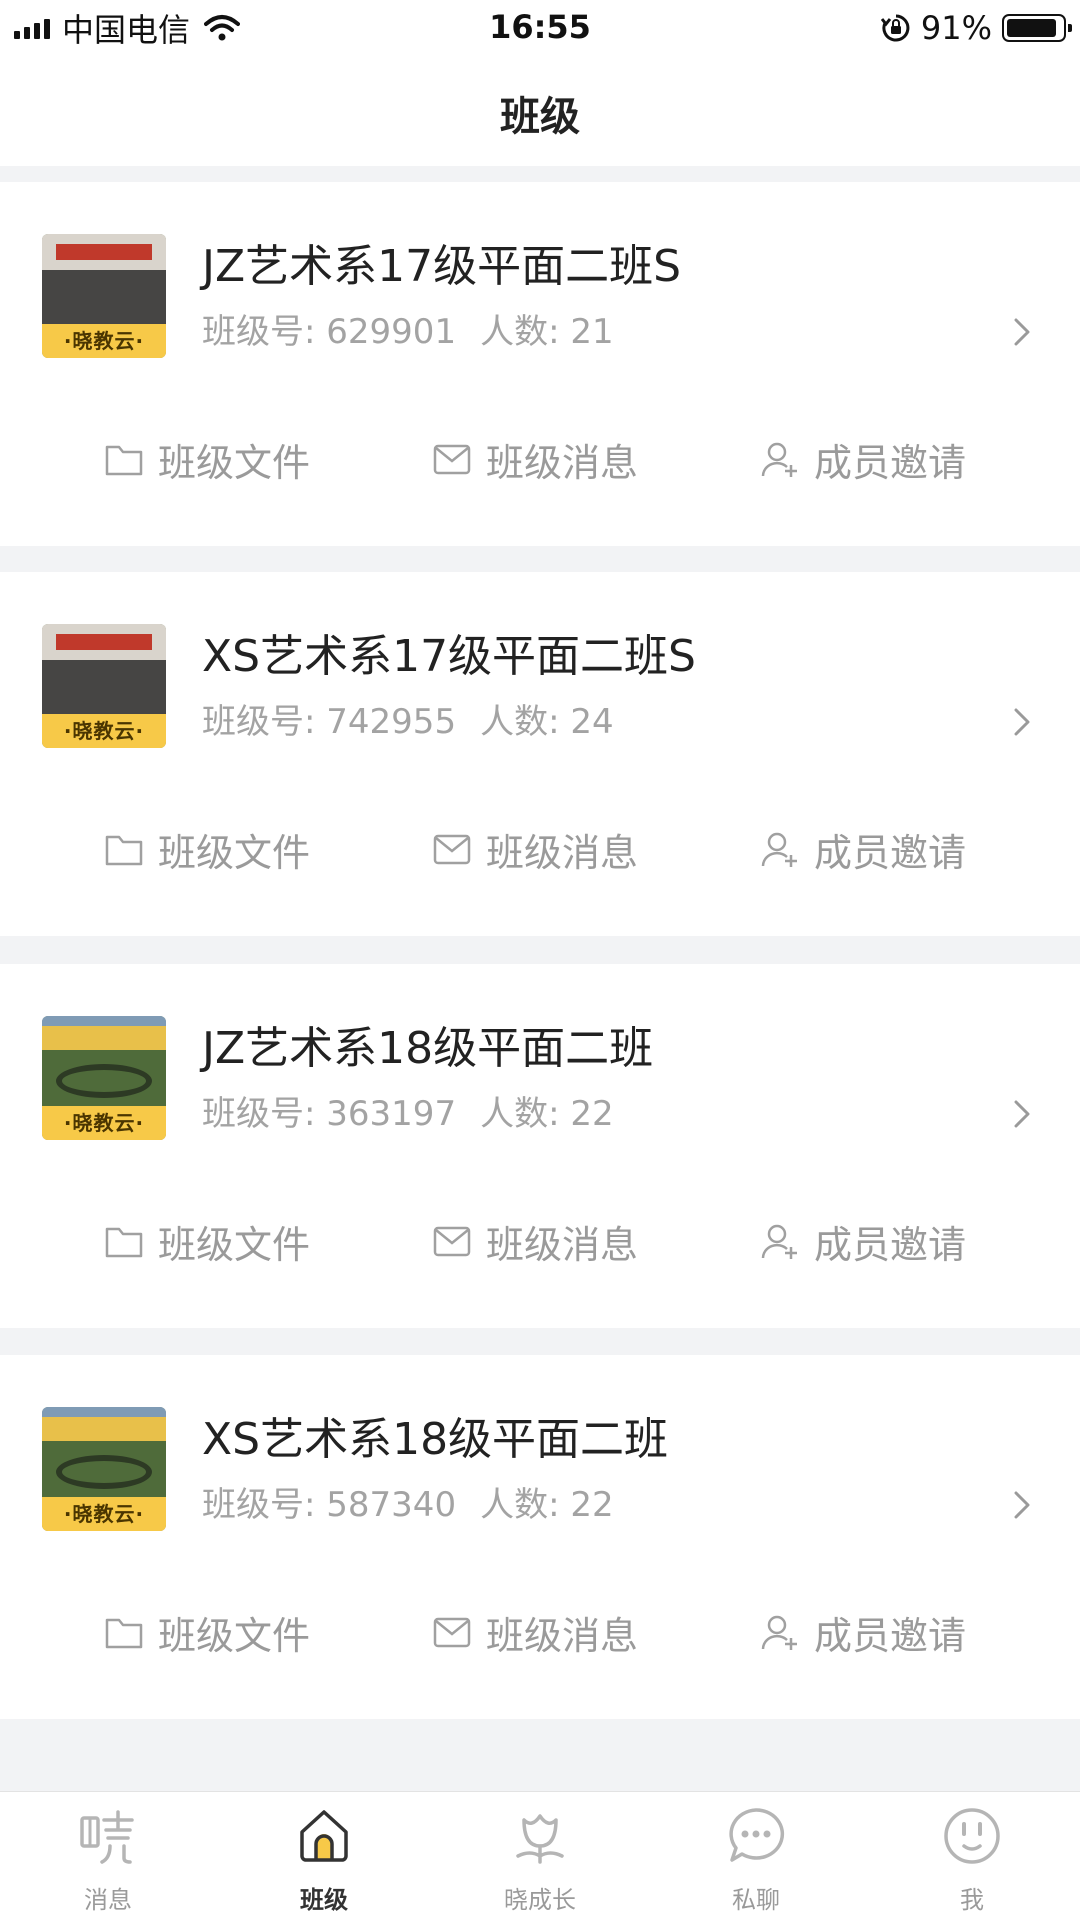 Image resolution: width=1080 pixels, height=1921 pixels. I want to click on flower-icon, so click(540, 1839).